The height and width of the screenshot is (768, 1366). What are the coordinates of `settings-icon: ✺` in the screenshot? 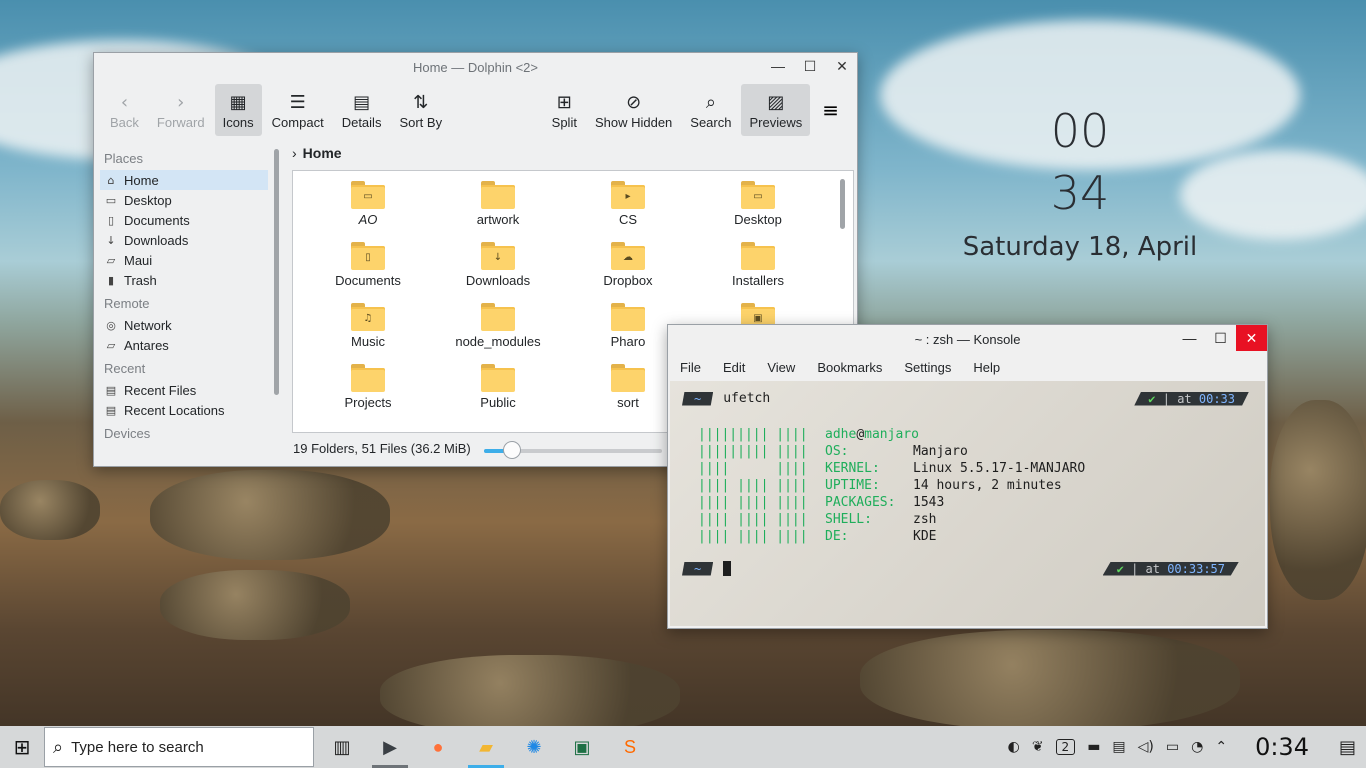 It's located at (534, 747).